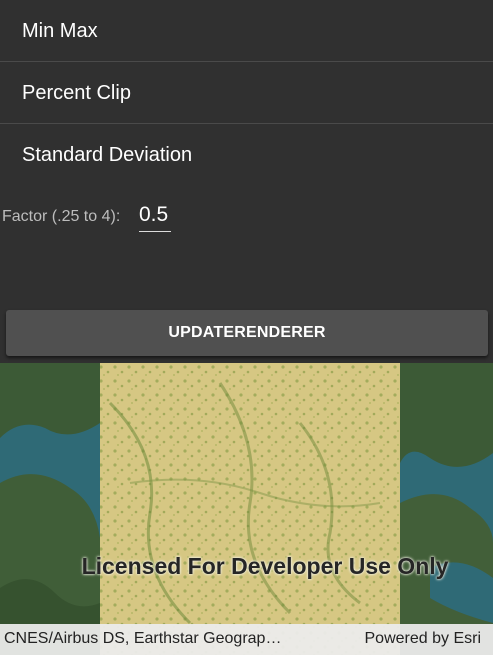  What do you see at coordinates (246, 31) in the screenshot?
I see `option-min-max: Min Max` at bounding box center [246, 31].